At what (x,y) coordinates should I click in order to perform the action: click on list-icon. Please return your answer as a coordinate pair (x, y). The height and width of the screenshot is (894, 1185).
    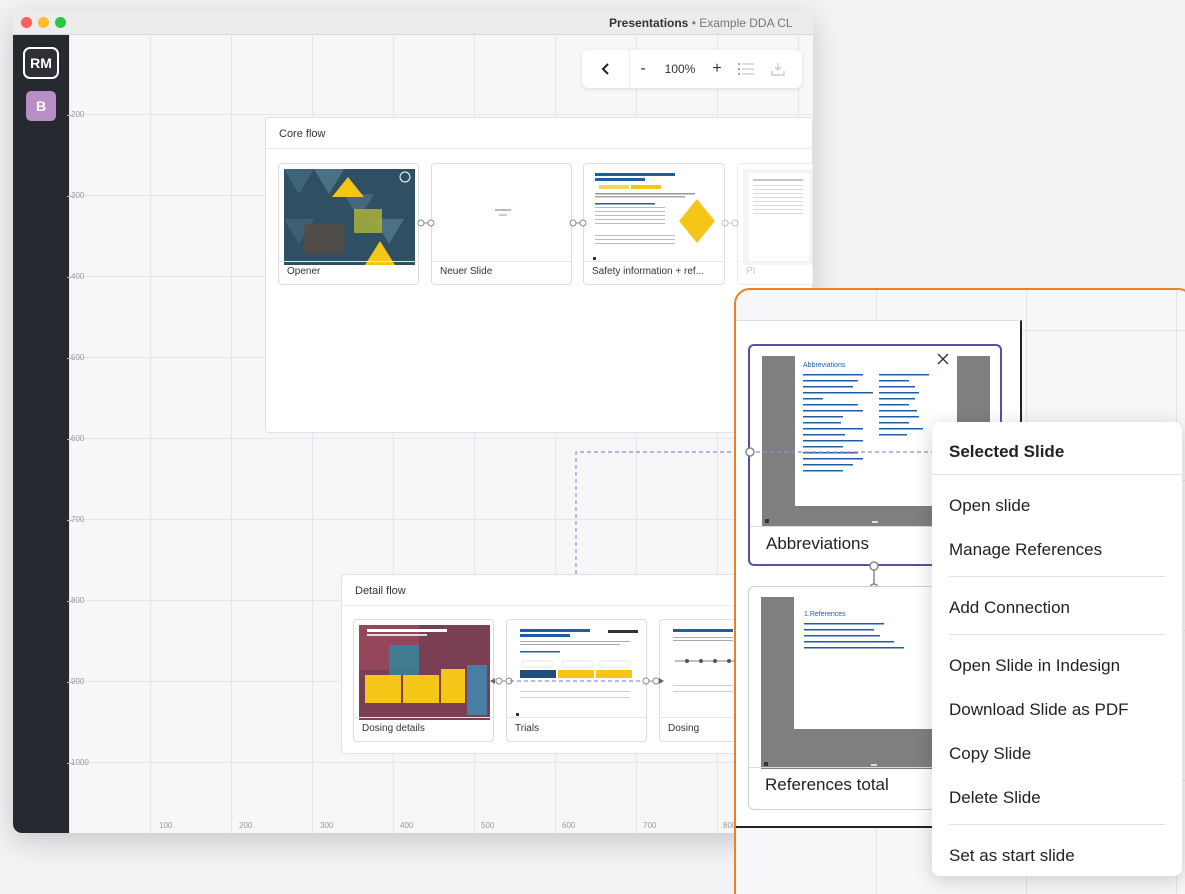
    Looking at the image, I should click on (746, 69).